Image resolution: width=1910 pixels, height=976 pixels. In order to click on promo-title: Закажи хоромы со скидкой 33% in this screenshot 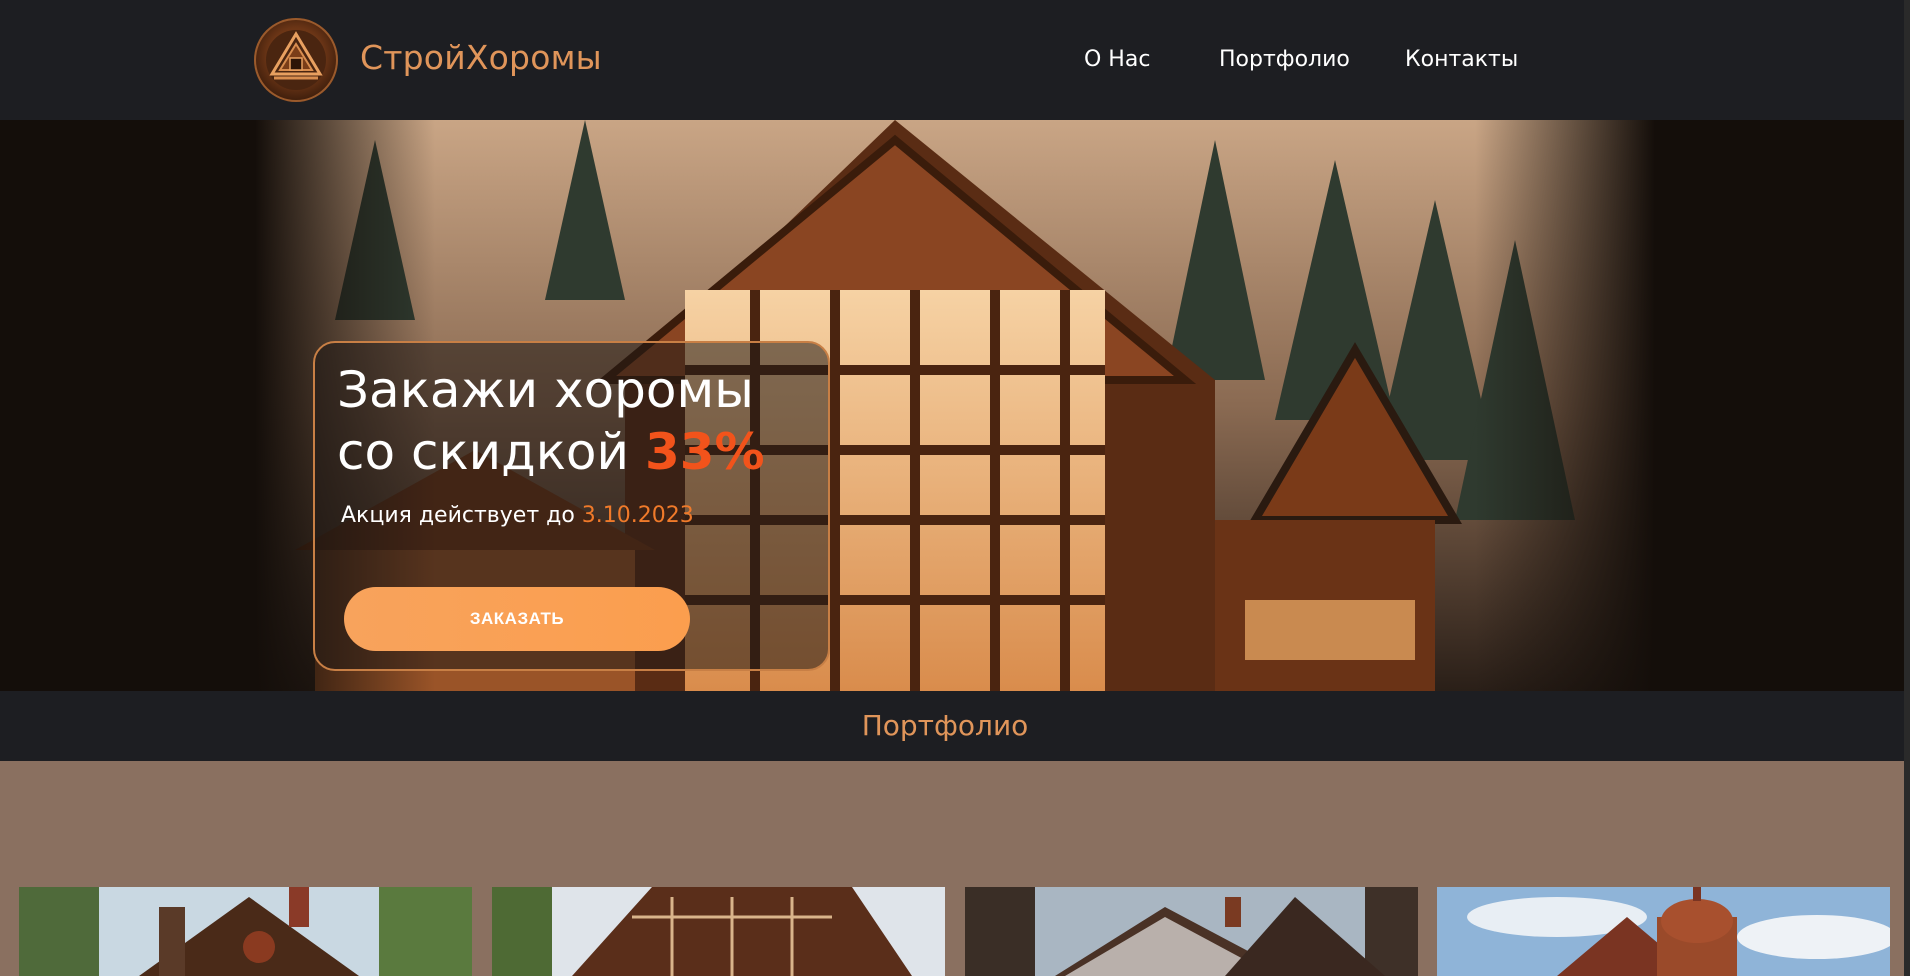, I will do `click(577, 421)`.